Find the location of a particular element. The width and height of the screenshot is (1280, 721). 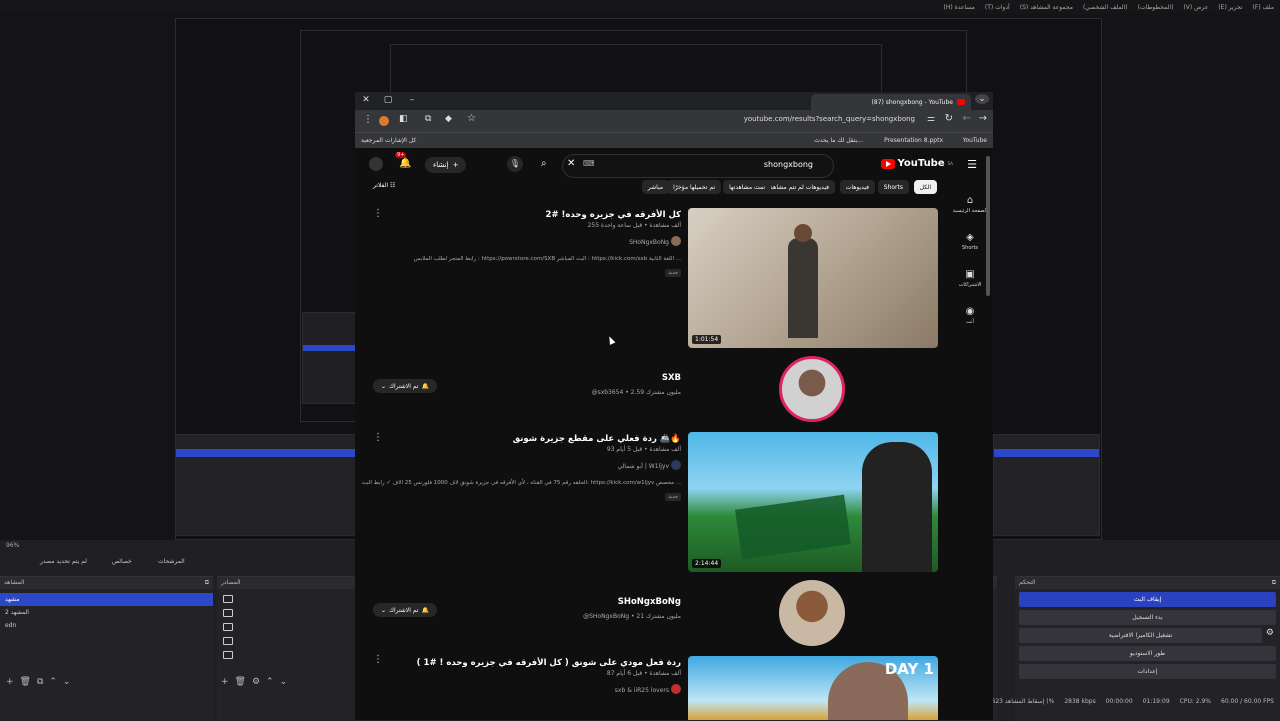

filters-button: المرشحات is located at coordinates (171, 561).